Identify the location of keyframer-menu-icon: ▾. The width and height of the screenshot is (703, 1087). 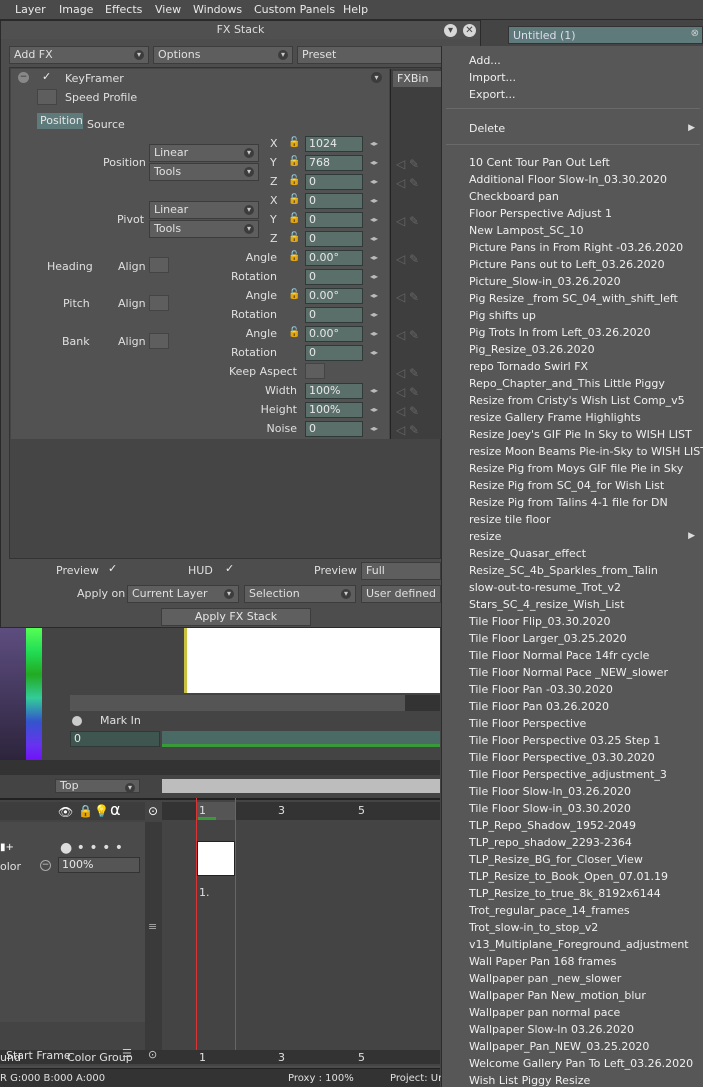
(376, 77).